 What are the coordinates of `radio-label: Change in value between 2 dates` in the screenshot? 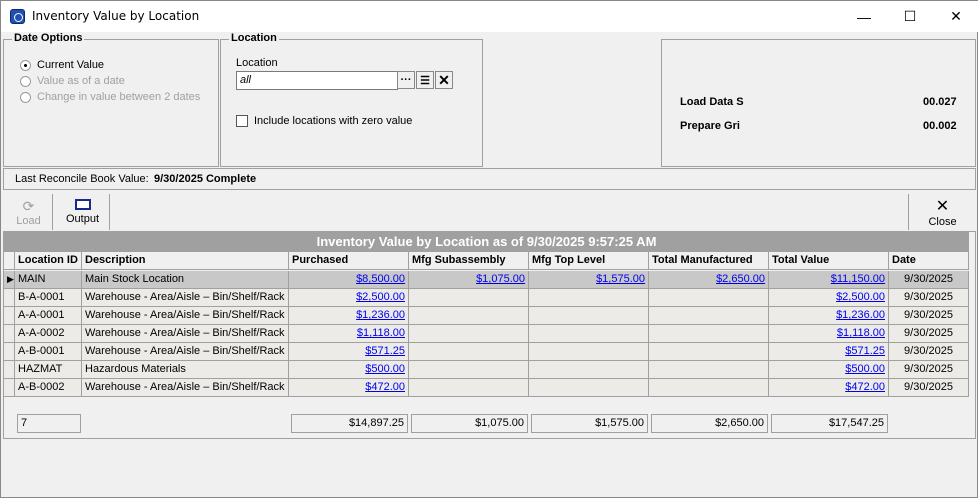 It's located at (119, 97).